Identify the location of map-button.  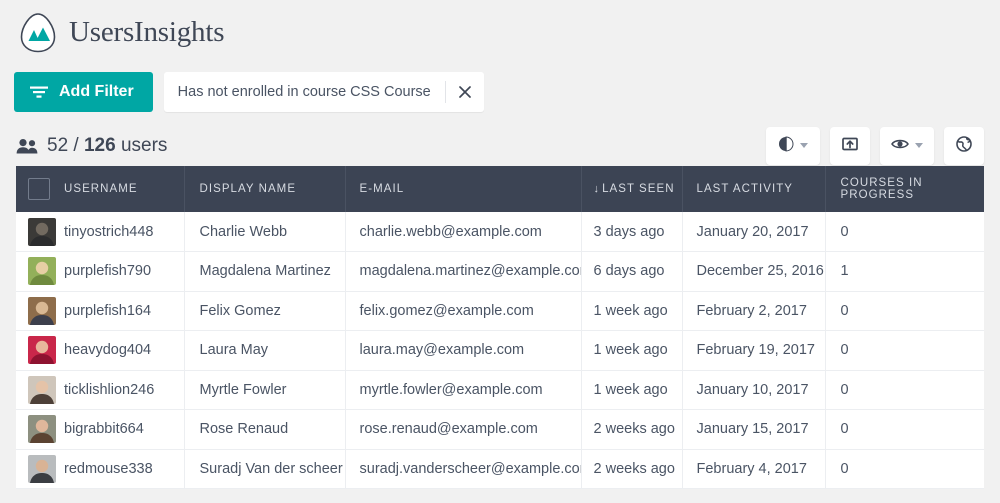
(964, 145).